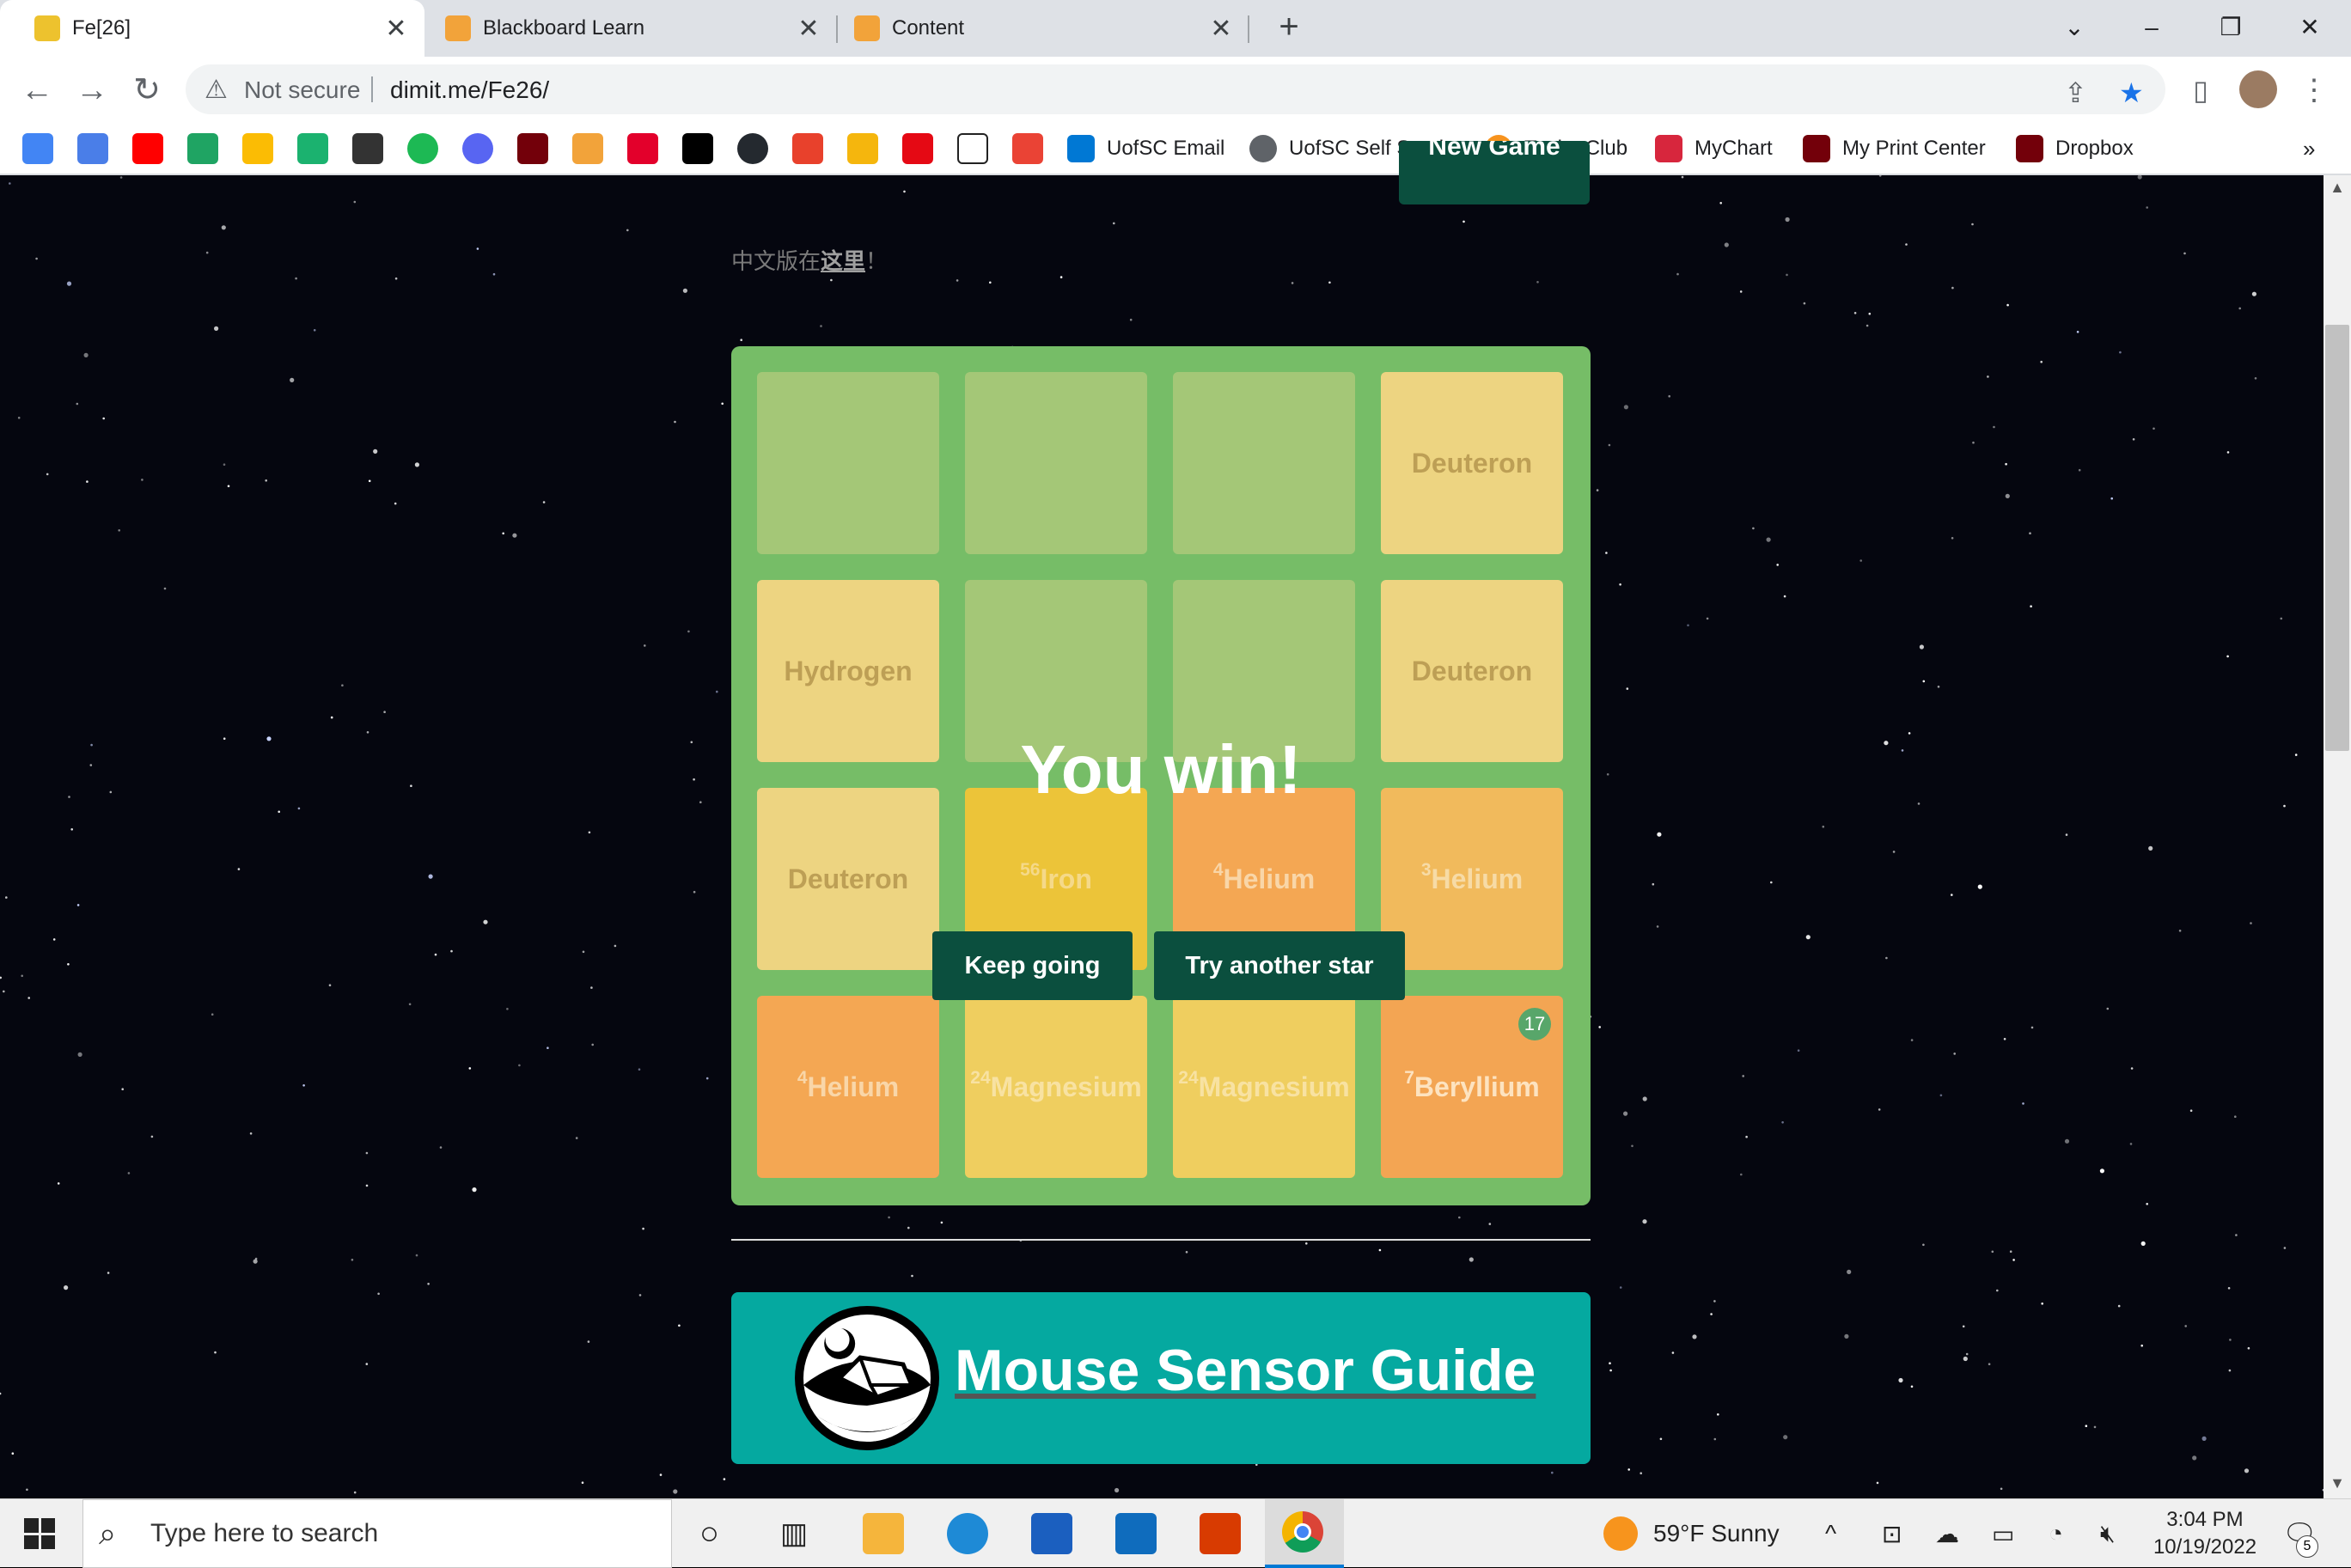  Describe the element at coordinates (967, 1533) in the screenshot. I see `edge-icon` at that location.